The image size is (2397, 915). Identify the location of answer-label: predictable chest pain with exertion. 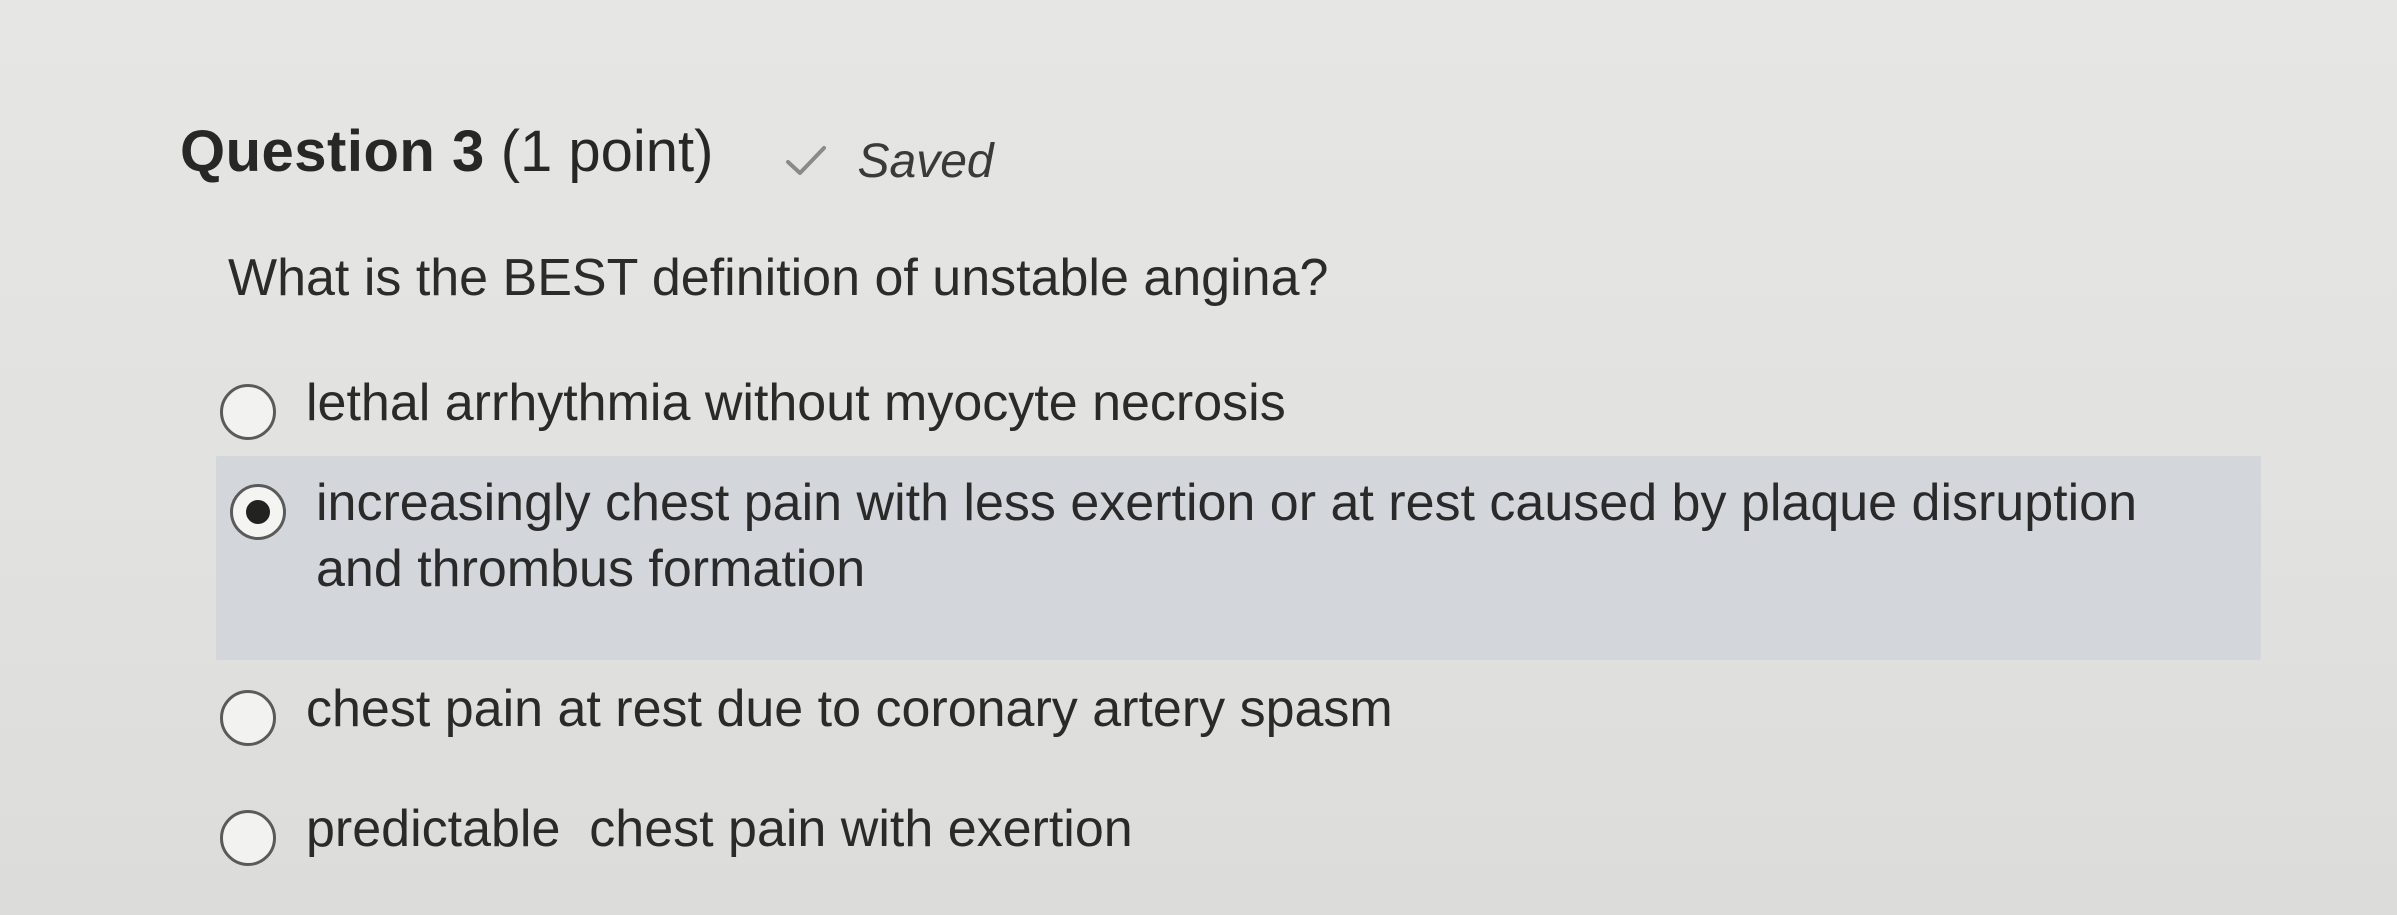
(719, 829).